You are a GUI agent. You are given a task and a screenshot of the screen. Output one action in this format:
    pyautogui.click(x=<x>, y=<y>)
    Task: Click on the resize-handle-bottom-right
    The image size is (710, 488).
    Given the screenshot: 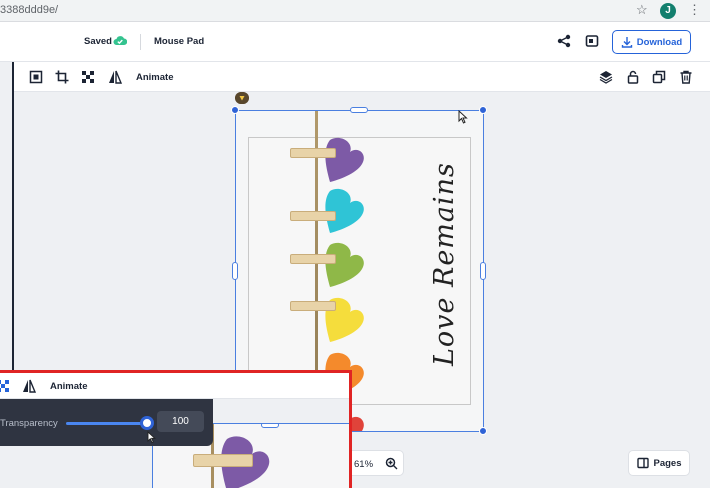 What is the action you would take?
    pyautogui.click(x=483, y=431)
    